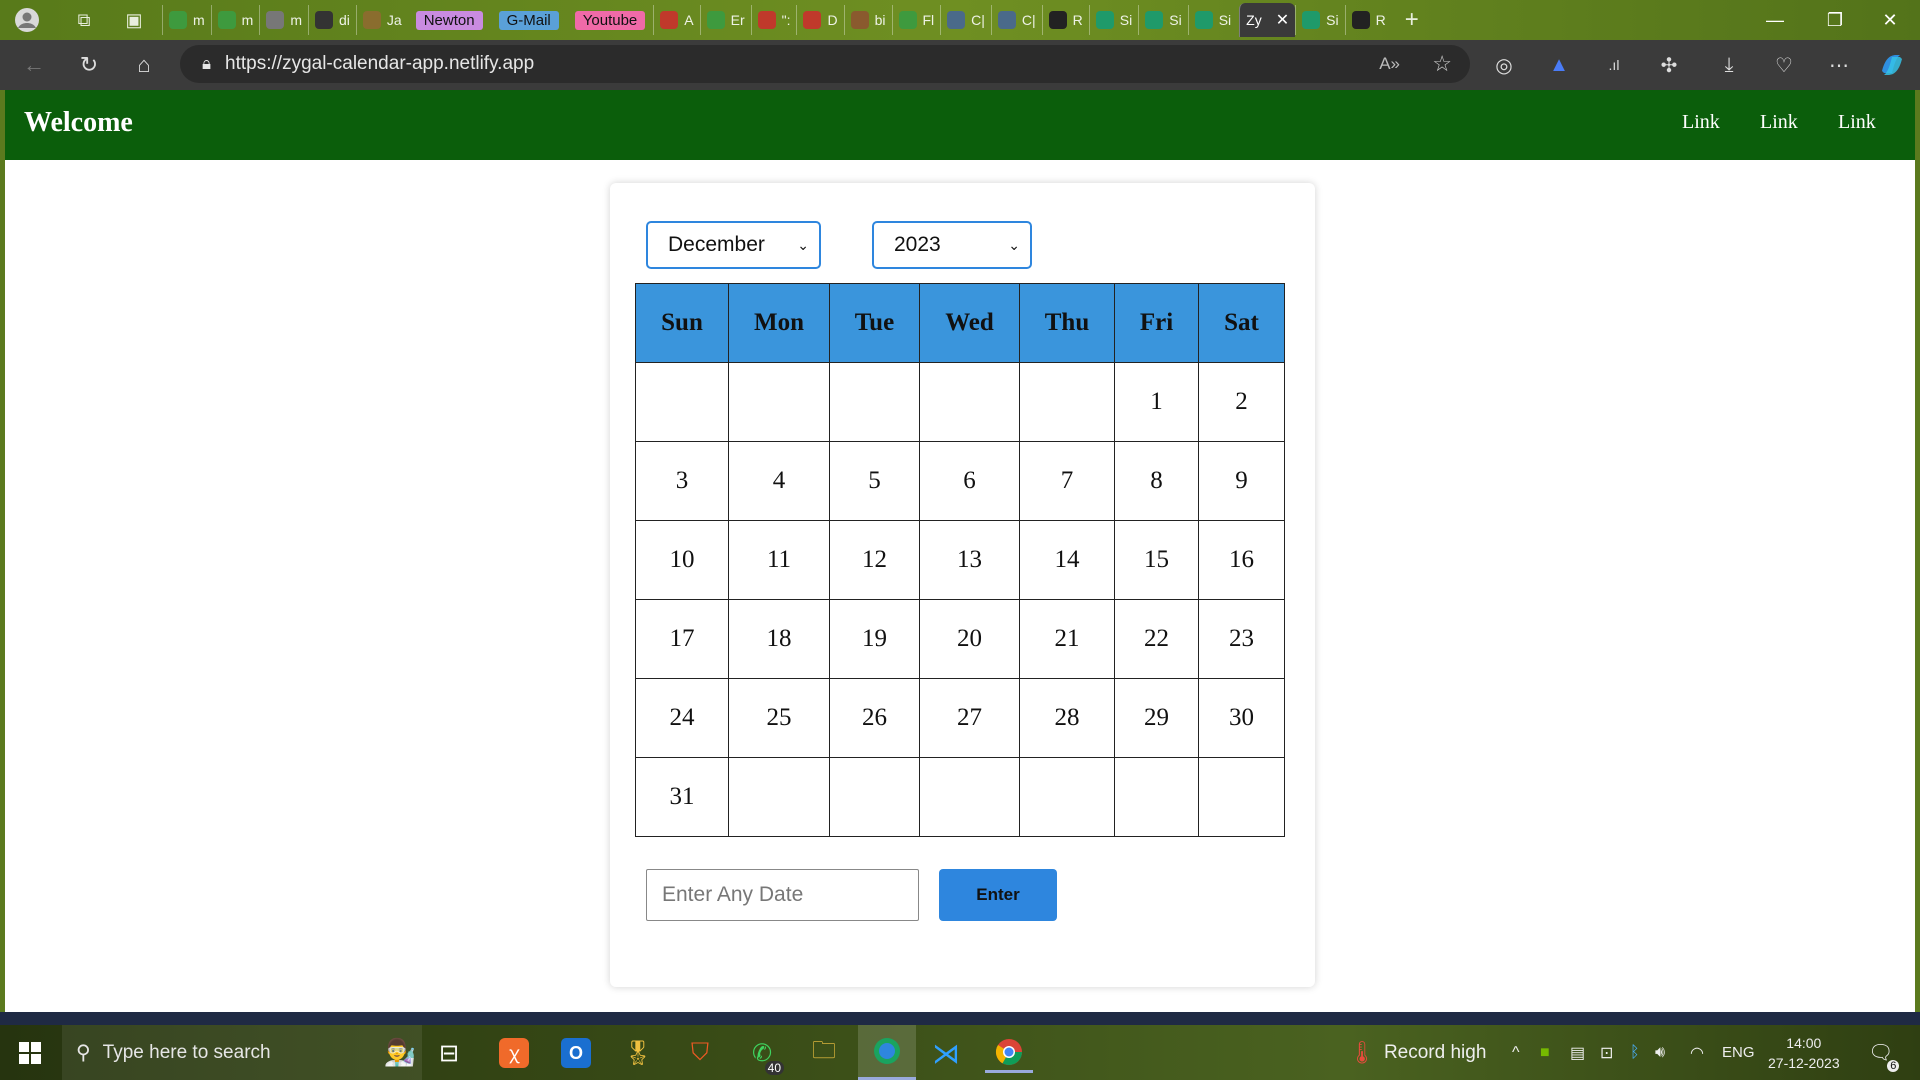 The width and height of the screenshot is (1920, 1080). What do you see at coordinates (1016, 20) in the screenshot?
I see `browser-tab-12: C|` at bounding box center [1016, 20].